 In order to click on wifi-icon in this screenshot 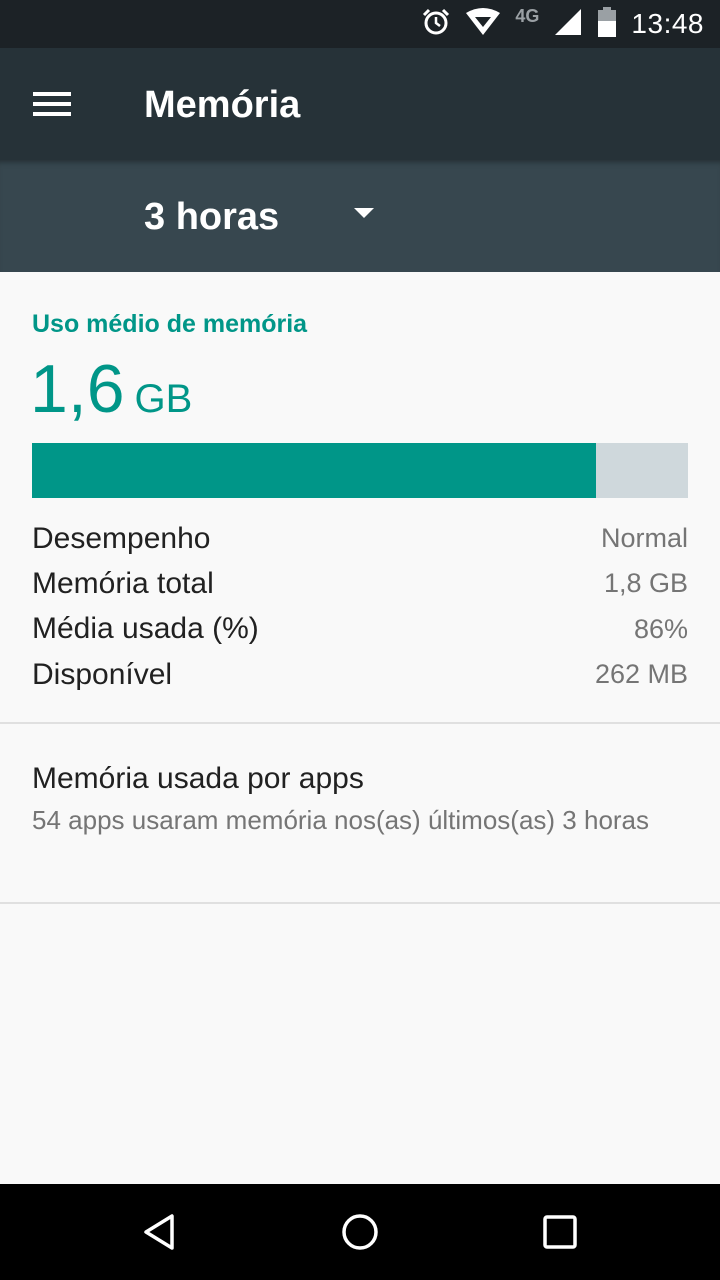, I will do `click(483, 24)`.